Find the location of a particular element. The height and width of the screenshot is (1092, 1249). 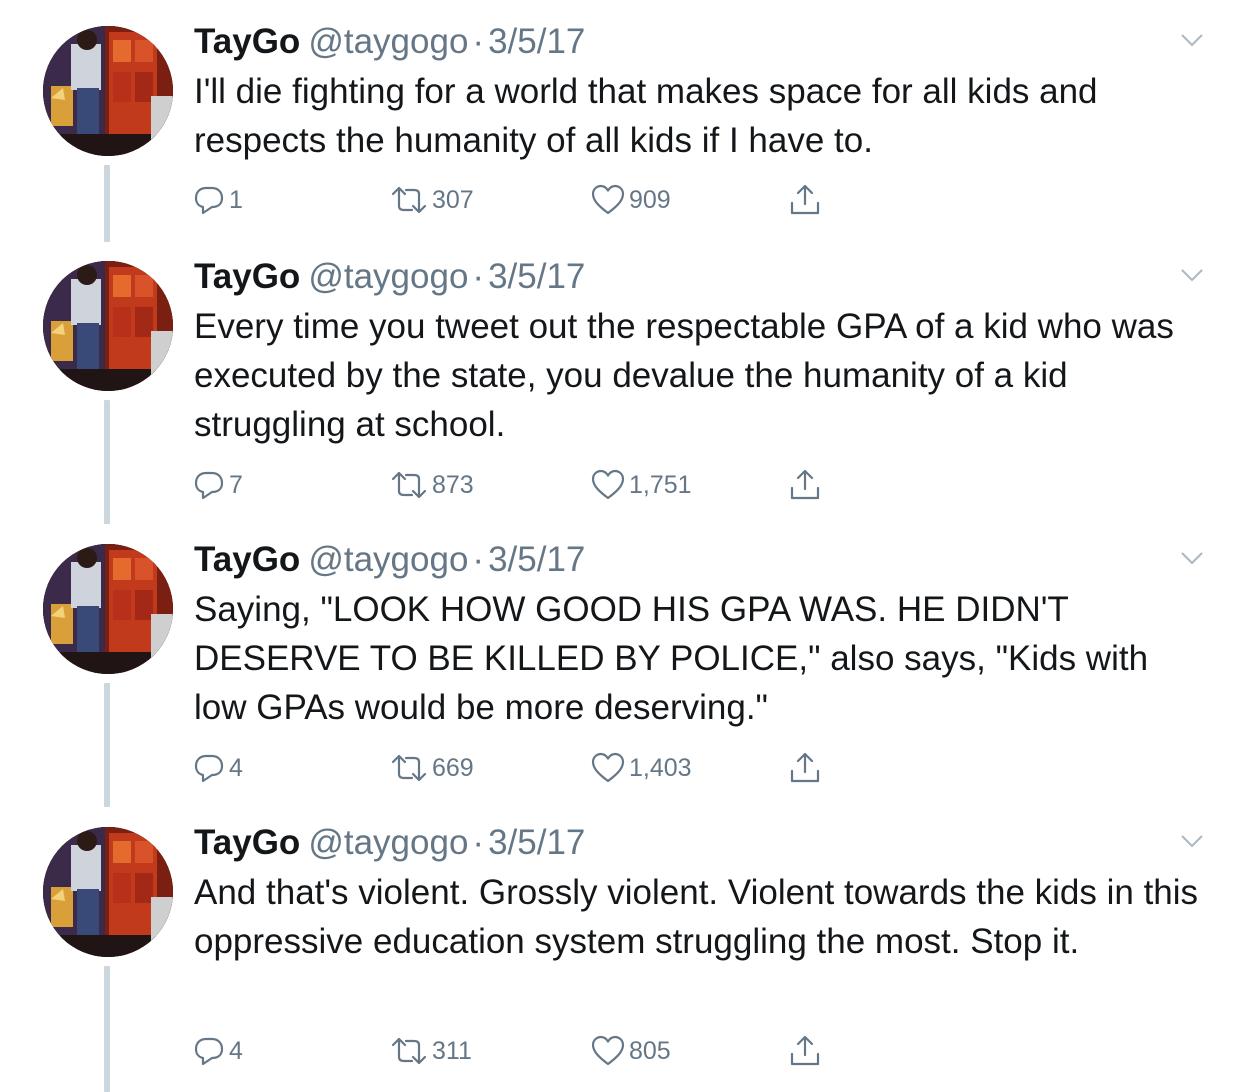

tweet-actions: 4 311 805 is located at coordinates (624, 1051).